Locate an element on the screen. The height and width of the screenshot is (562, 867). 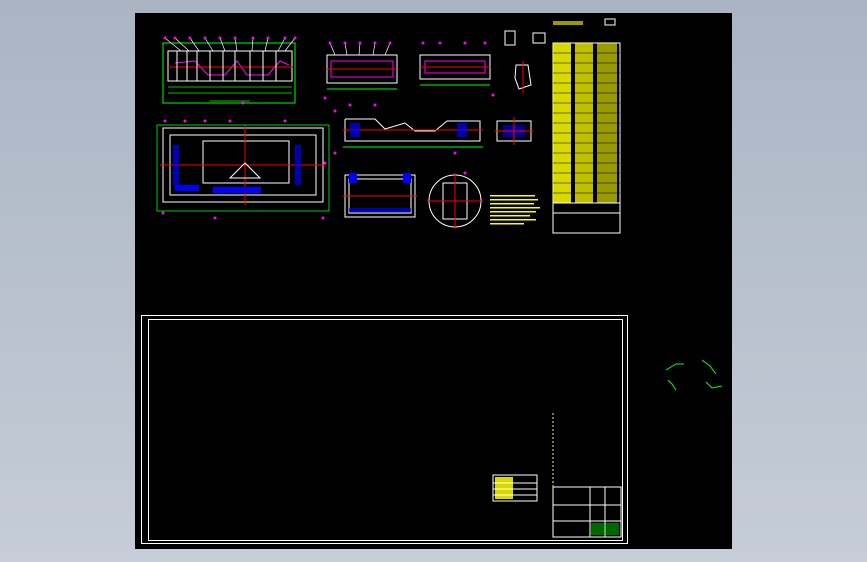
circle-detail is located at coordinates (455, 201).